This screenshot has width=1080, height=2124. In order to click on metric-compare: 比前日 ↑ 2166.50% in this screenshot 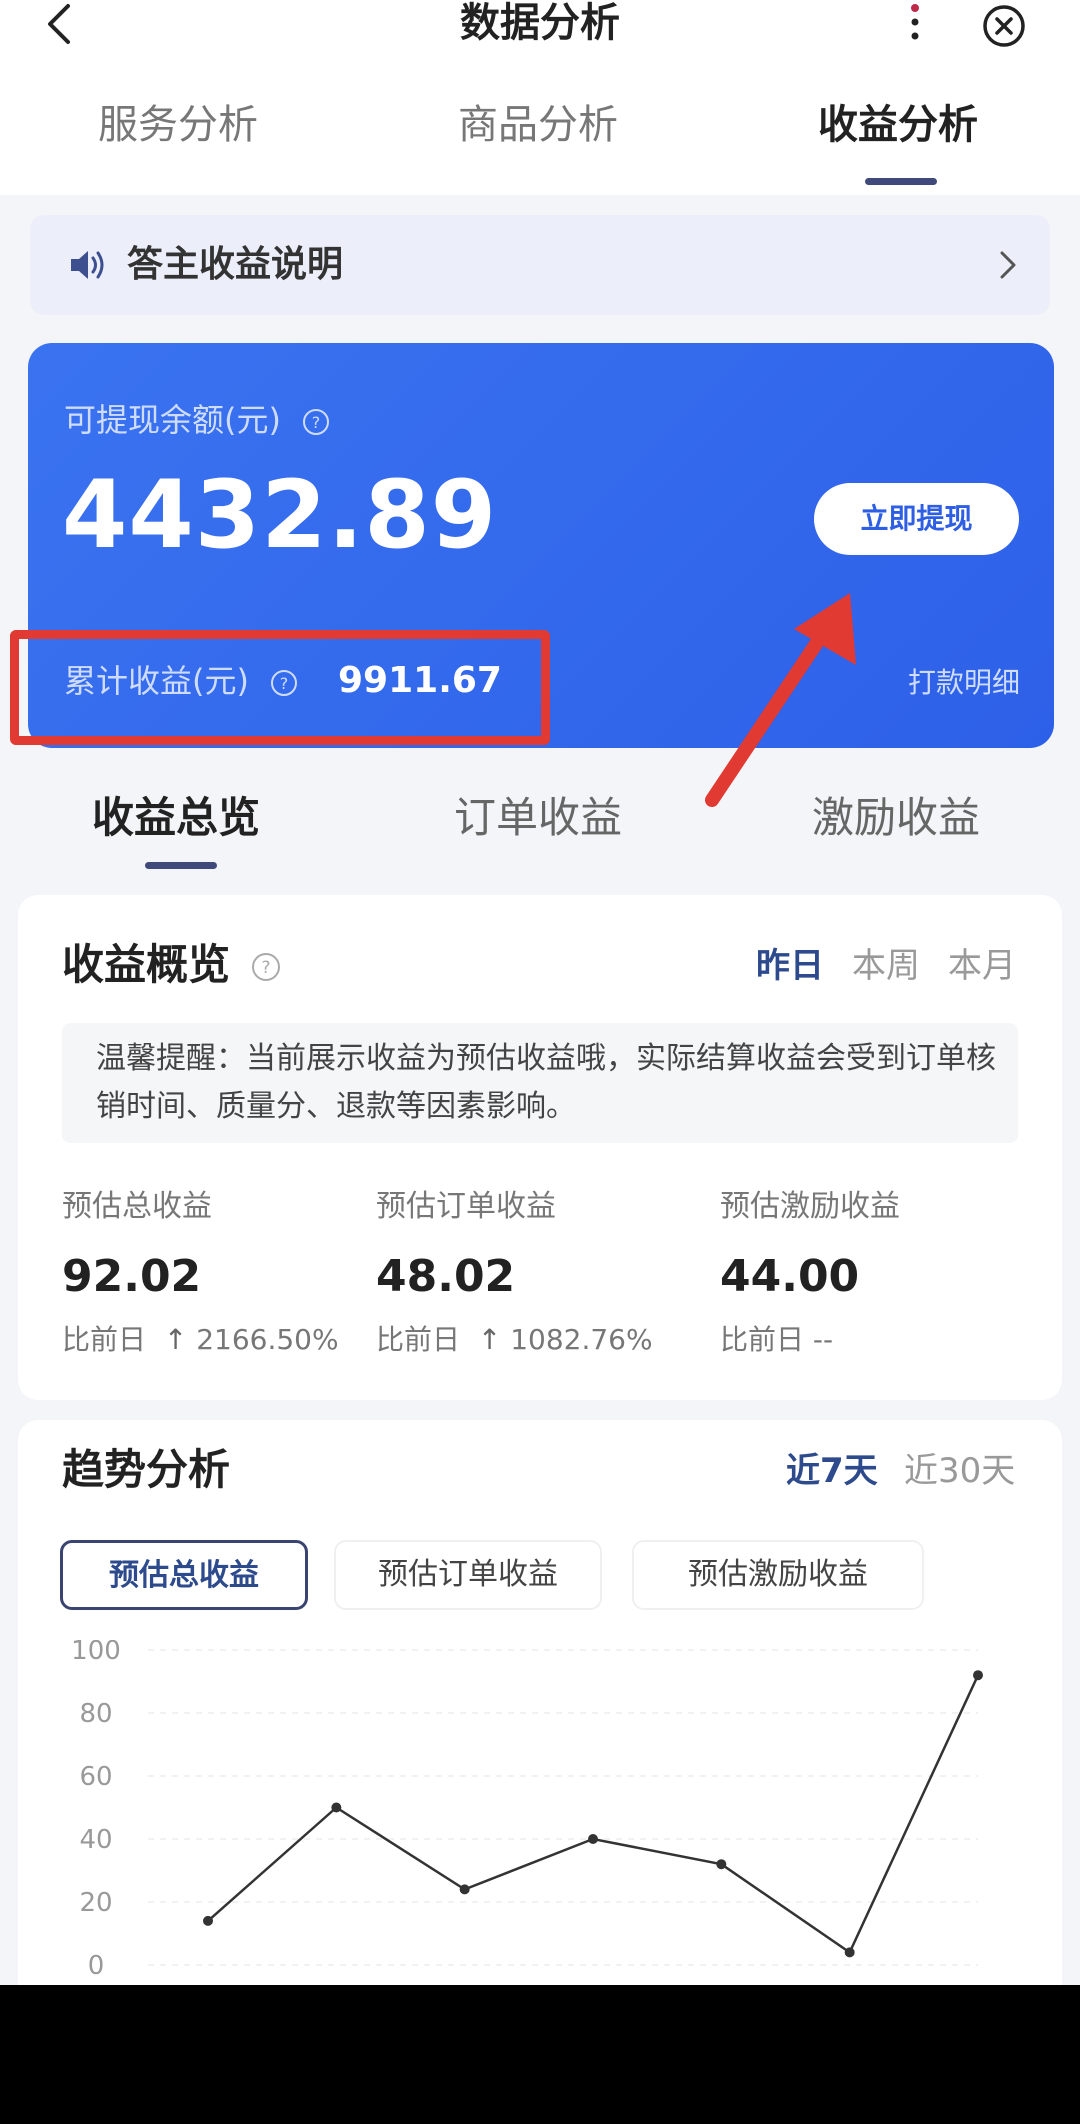, I will do `click(200, 1340)`.